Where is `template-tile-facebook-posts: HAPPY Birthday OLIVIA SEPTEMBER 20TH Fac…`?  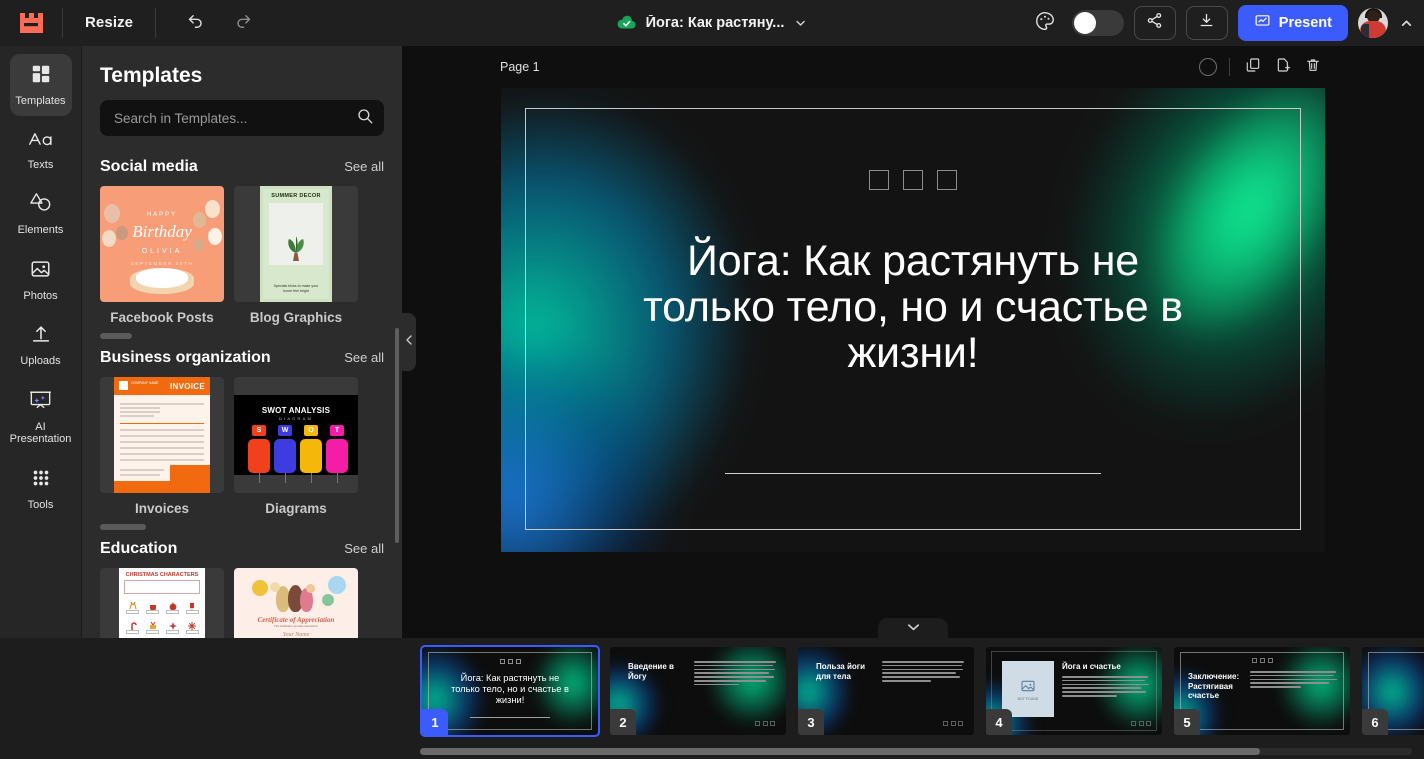
template-tile-facebook-posts: HAPPY Birthday OLIVIA SEPTEMBER 20TH Fac… is located at coordinates (162, 255).